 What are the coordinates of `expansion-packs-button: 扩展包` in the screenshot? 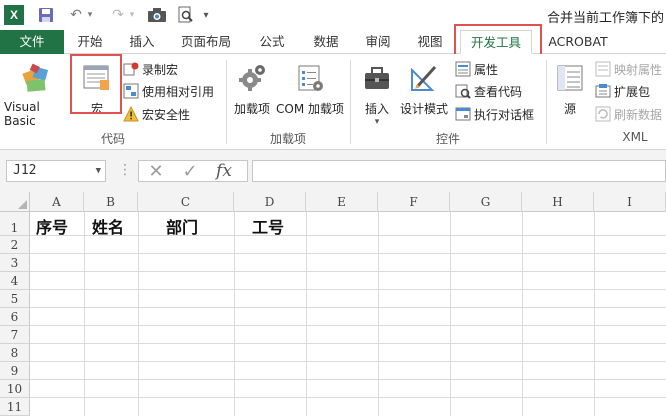 It's located at (622, 91).